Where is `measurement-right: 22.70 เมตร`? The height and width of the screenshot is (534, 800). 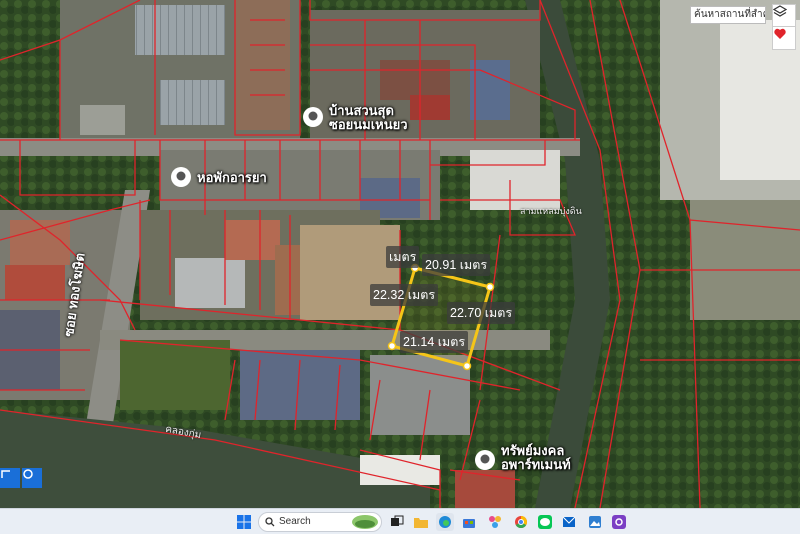 measurement-right: 22.70 เมตร is located at coordinates (481, 313).